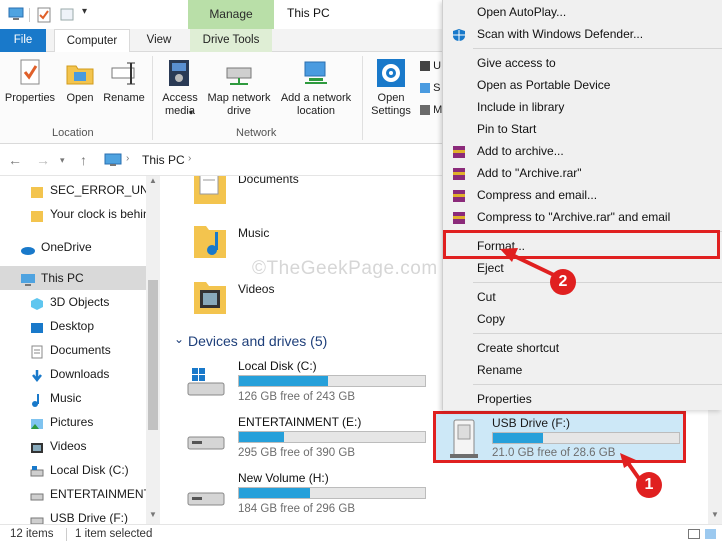 This screenshot has width=722, height=544. Describe the element at coordinates (631, 467) in the screenshot. I see `arrow-to-usb` at that location.